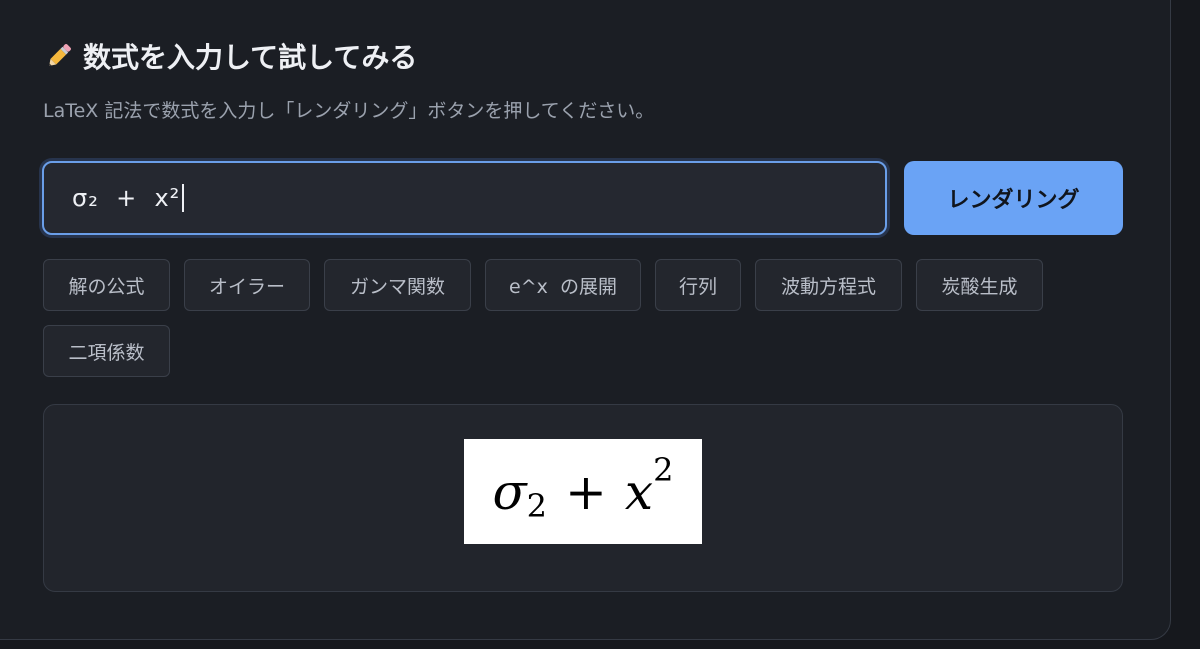 This screenshot has height=649, width=1200. Describe the element at coordinates (349, 111) in the screenshot. I see `instruction-text: LaTeX 記法で数式を入力し「レンダリング」ボタンを押してください。` at that location.